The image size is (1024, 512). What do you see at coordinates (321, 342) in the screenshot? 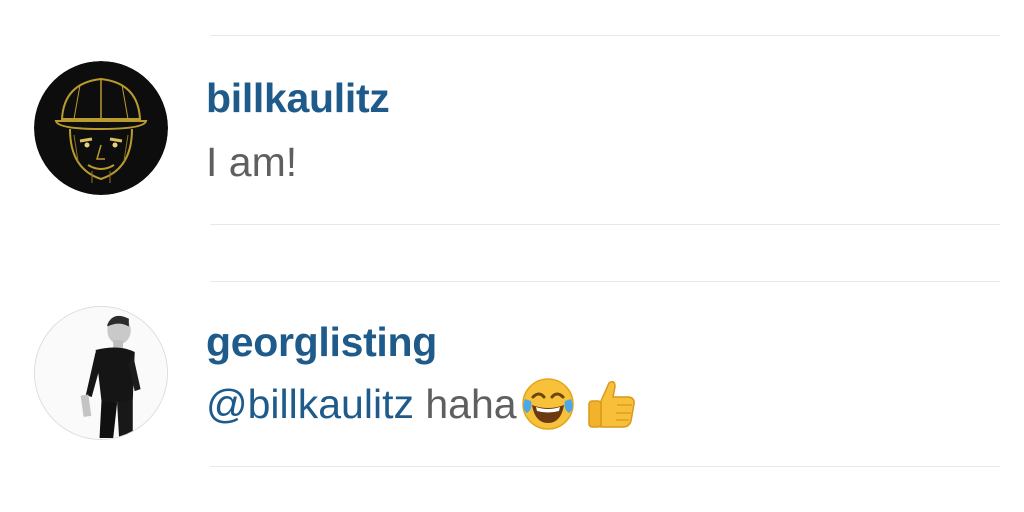
I see `comment-username: georglisting` at bounding box center [321, 342].